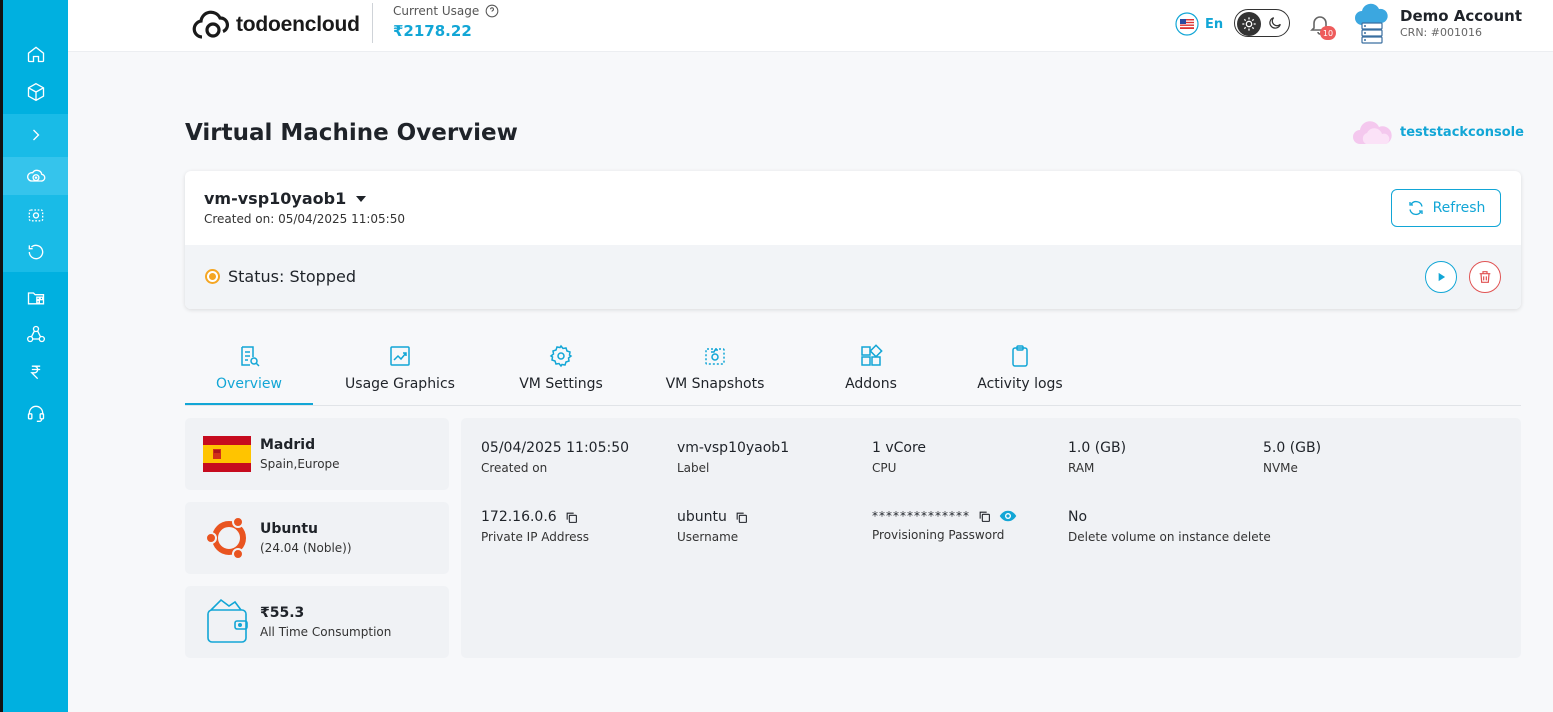  I want to click on spain-flag-icon, so click(227, 454).